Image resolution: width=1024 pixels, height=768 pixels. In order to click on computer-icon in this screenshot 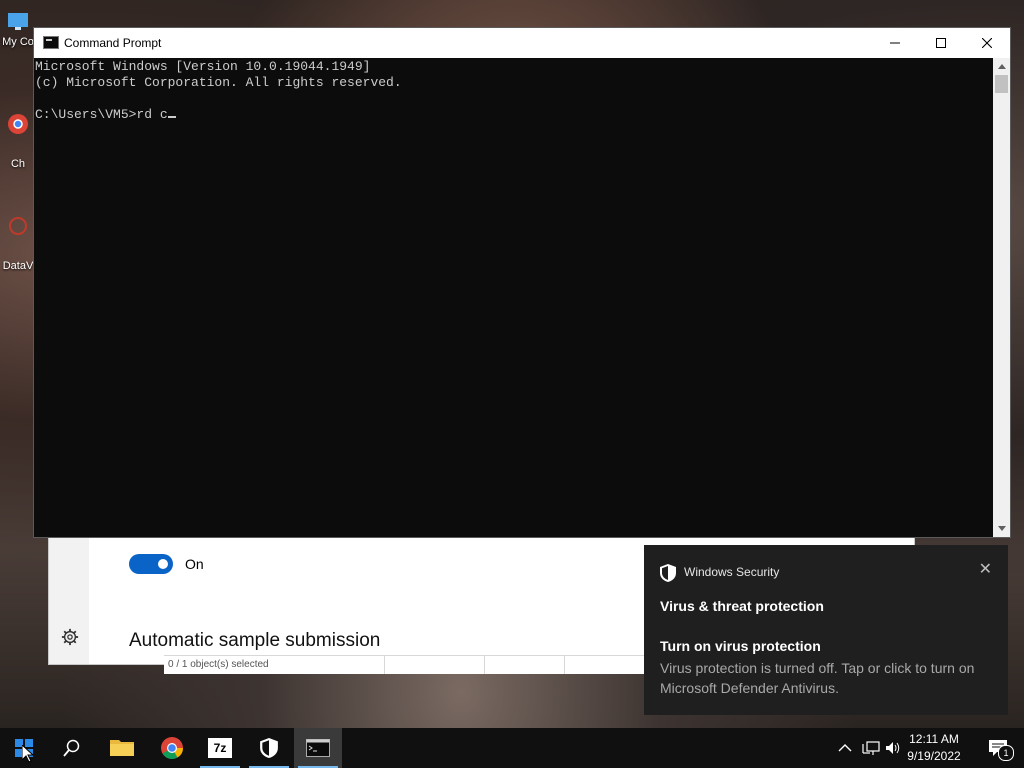, I will do `click(18, 21)`.